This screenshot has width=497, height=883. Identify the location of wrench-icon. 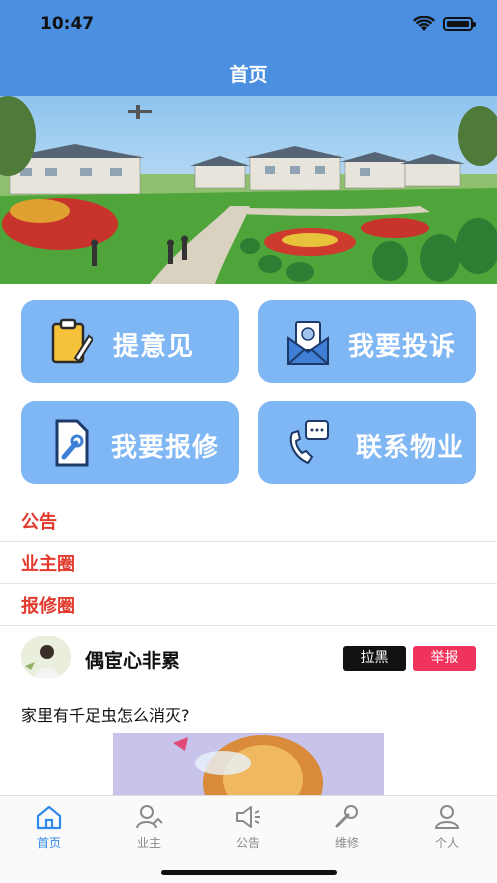
(346, 816).